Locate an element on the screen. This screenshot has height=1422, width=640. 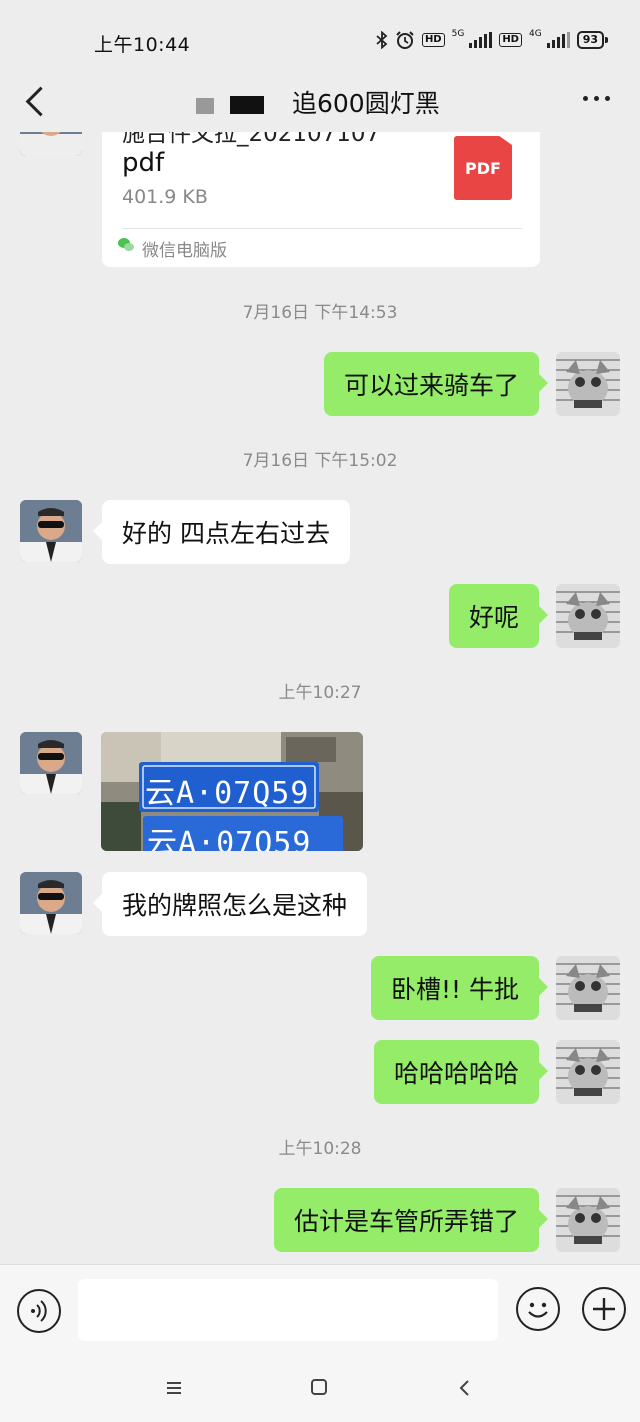
message-bubble-sent: 估计是车管所弄错了 is located at coordinates (411, 1220).